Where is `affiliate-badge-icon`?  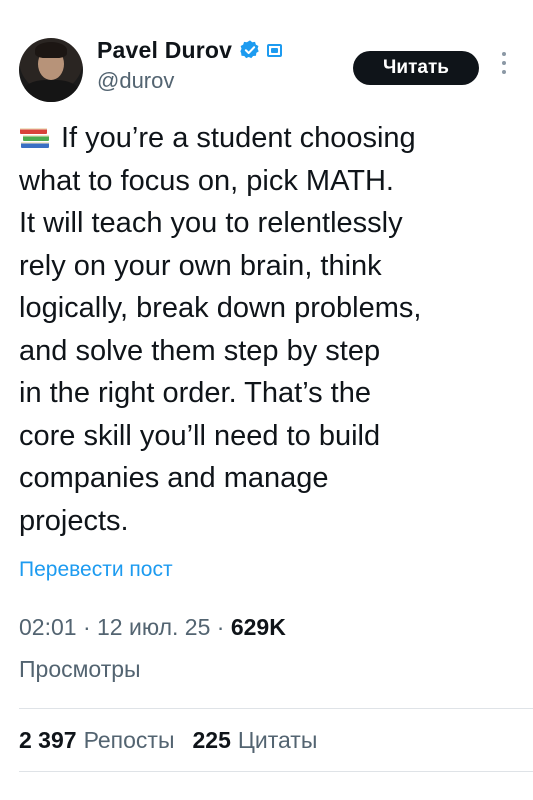 affiliate-badge-icon is located at coordinates (275, 50).